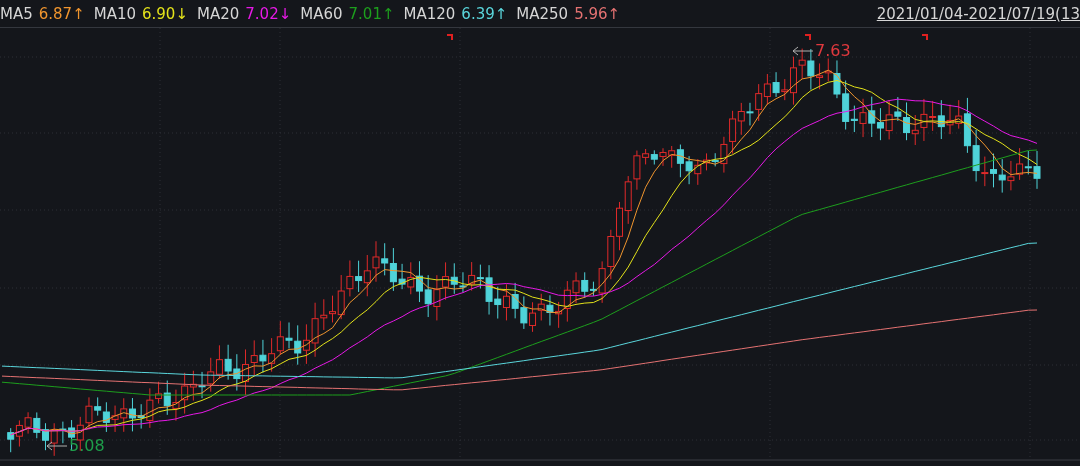 The width and height of the screenshot is (1080, 466). I want to click on legend-label: MA250, so click(542, 13).